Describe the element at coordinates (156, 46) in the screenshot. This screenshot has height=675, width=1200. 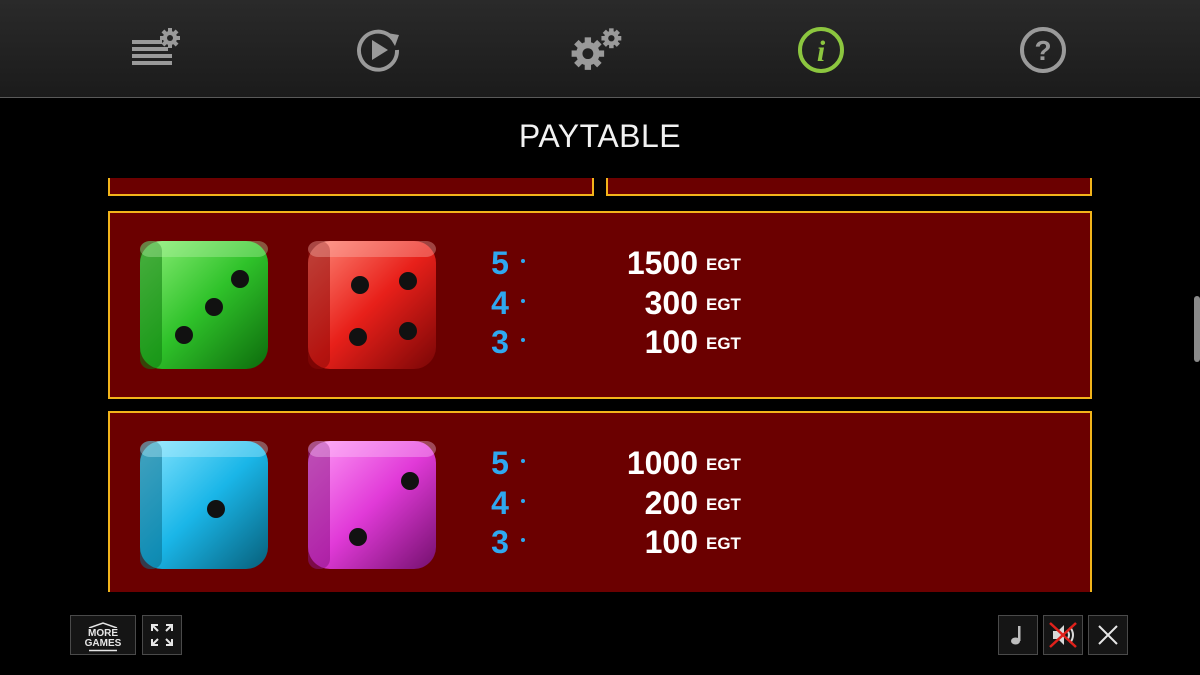
I see `bet-settings-icon` at that location.